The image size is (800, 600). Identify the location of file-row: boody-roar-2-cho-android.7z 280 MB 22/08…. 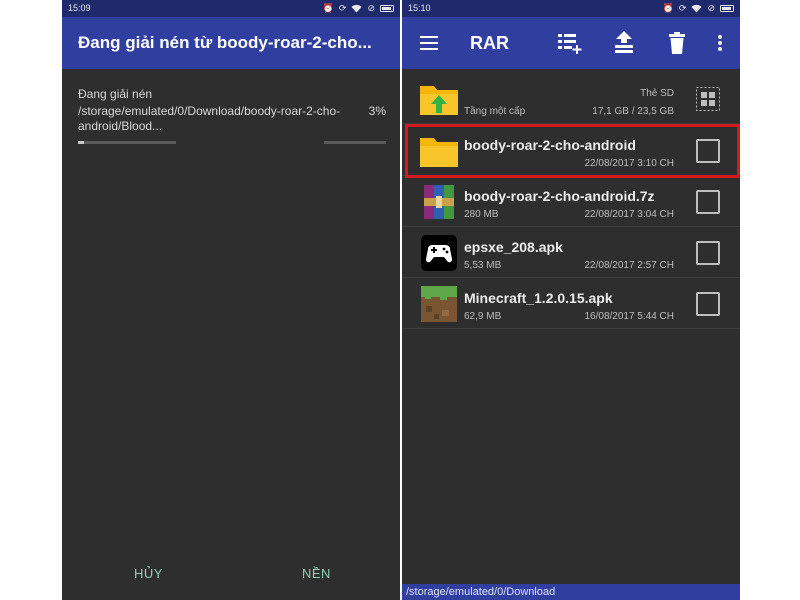
(571, 202).